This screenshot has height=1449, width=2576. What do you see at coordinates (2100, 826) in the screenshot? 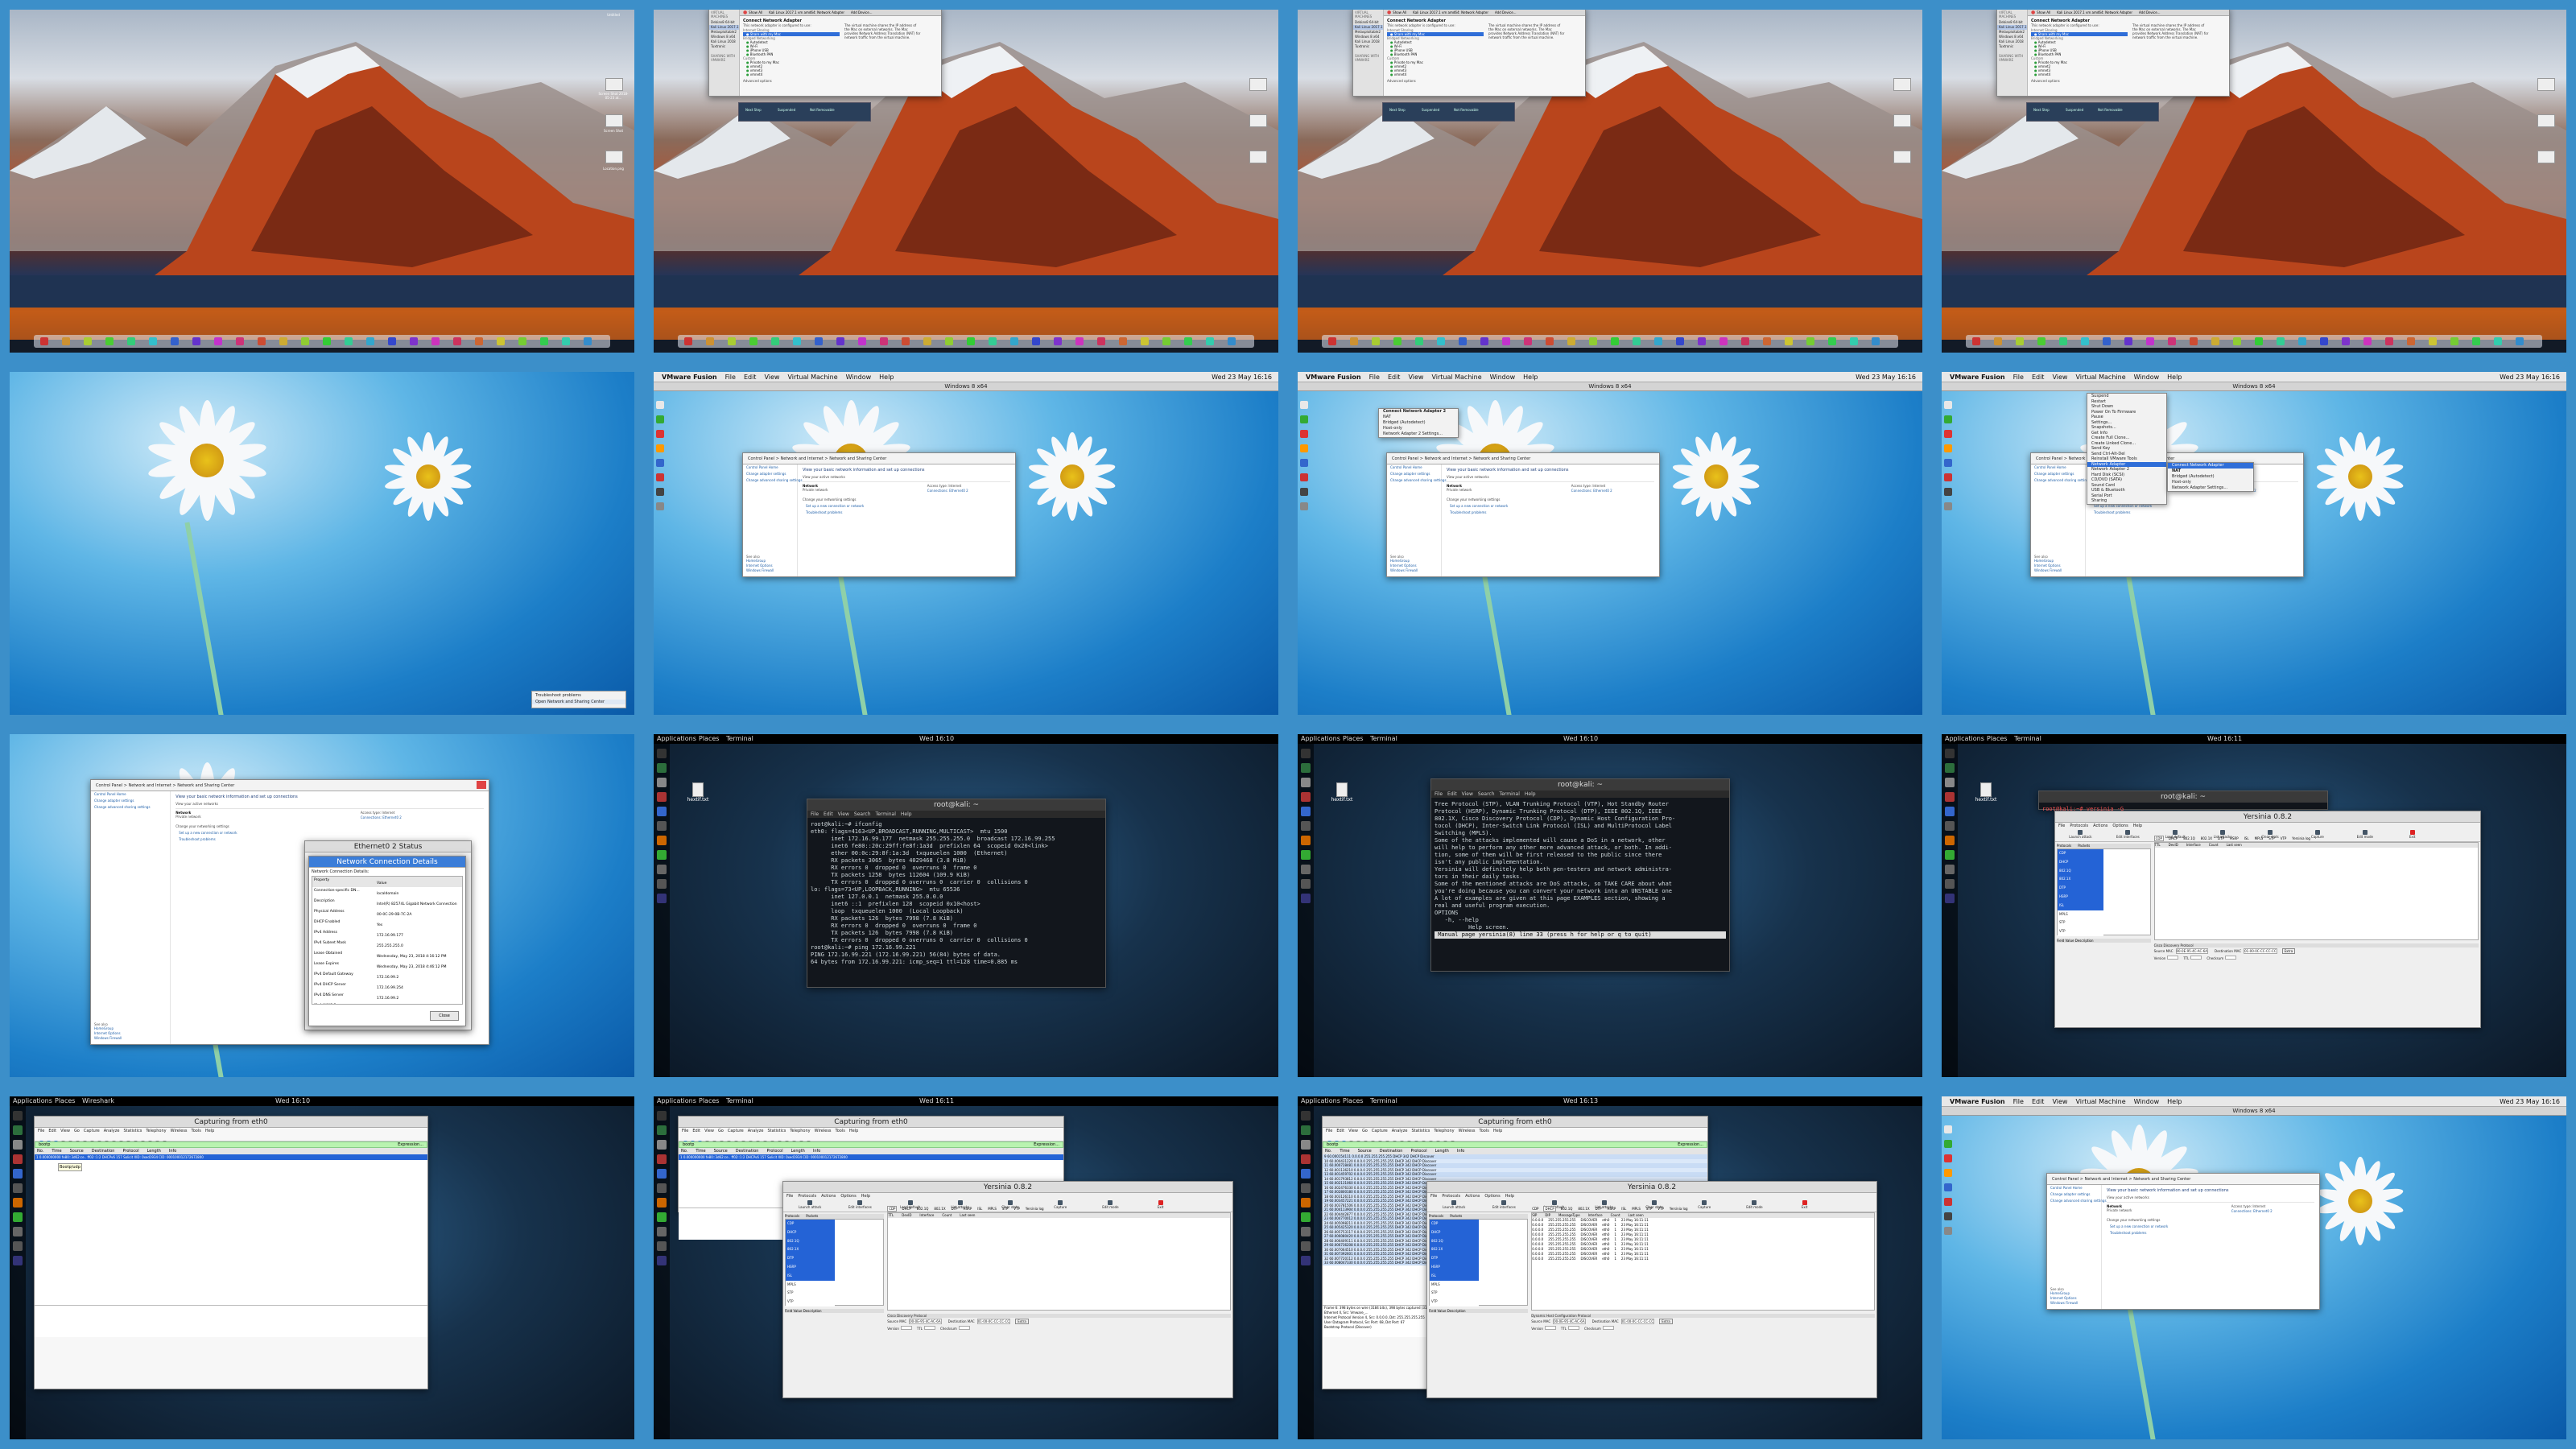
I see `yersinia-menu-item: Actions` at bounding box center [2100, 826].